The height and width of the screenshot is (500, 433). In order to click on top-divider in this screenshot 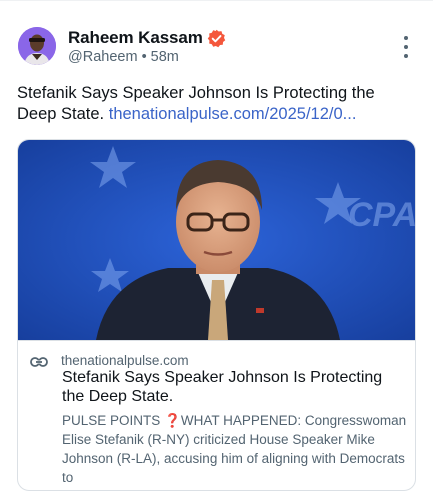, I will do `click(216, 0)`.